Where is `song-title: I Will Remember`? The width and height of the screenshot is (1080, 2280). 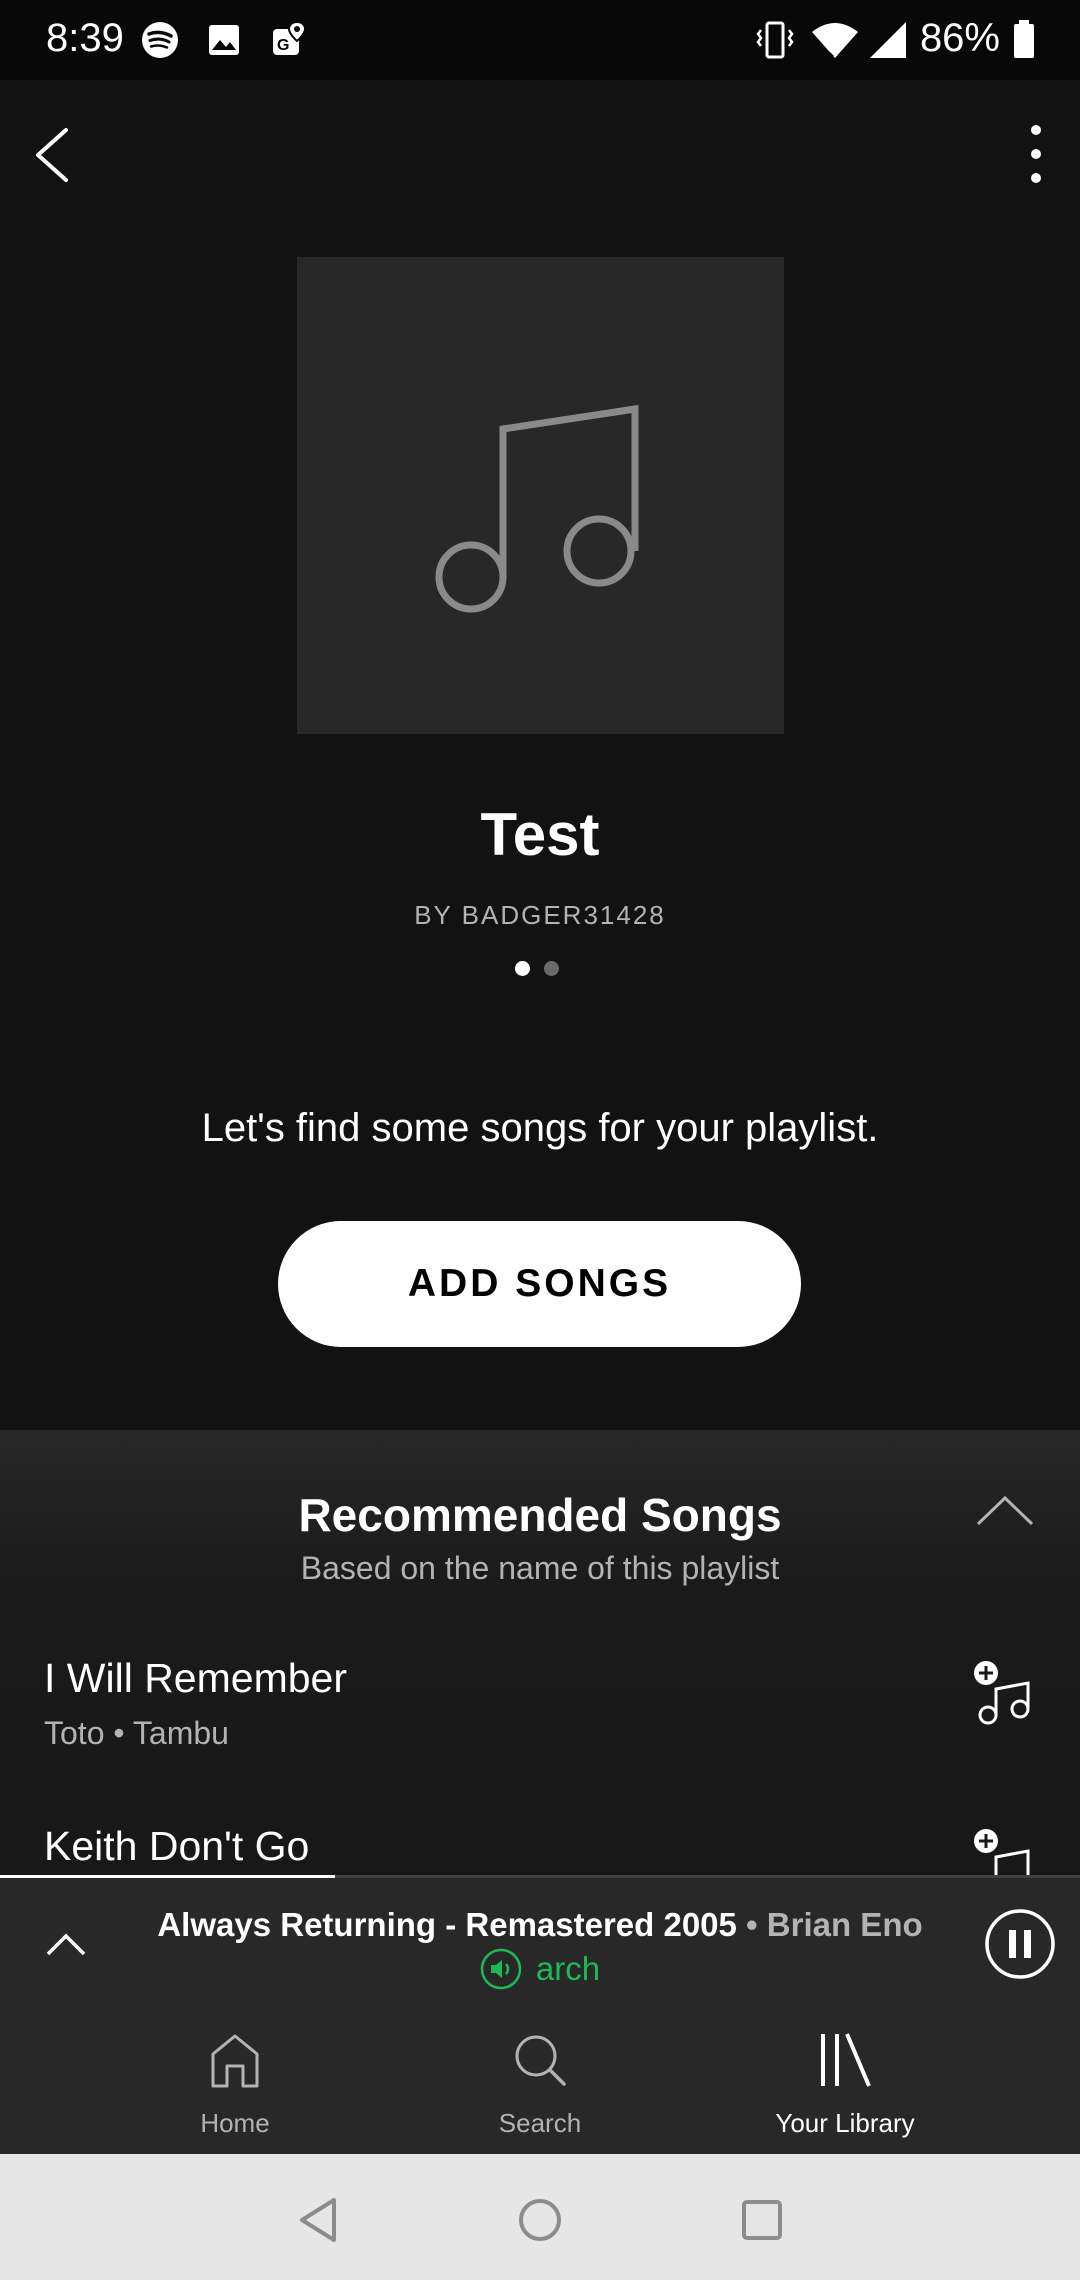 song-title: I Will Remember is located at coordinates (195, 1678).